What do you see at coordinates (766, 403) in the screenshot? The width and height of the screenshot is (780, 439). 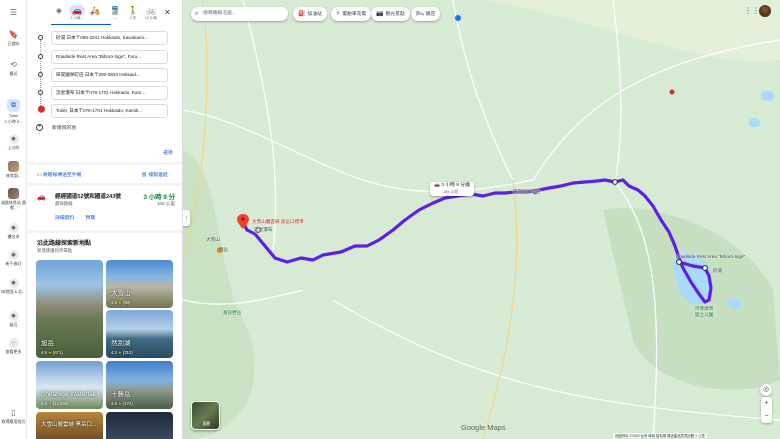 I see `zoom-in-button: +` at bounding box center [766, 403].